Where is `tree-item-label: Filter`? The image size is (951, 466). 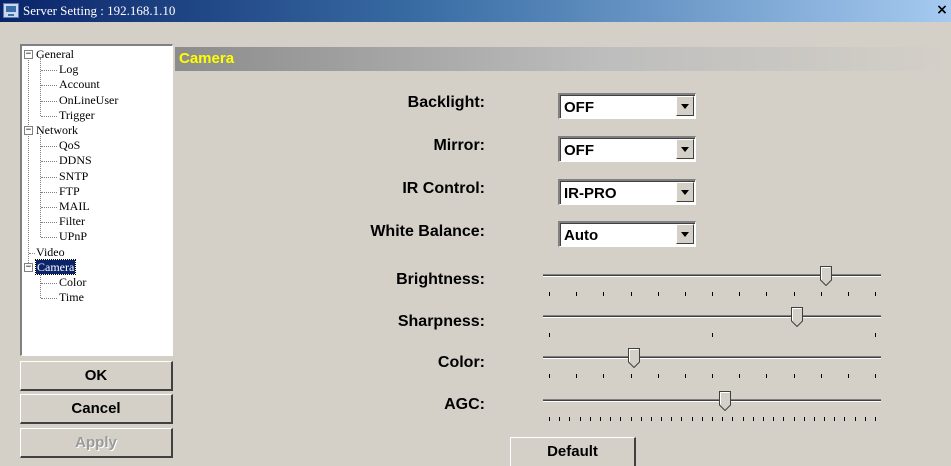 tree-item-label: Filter is located at coordinates (72, 221).